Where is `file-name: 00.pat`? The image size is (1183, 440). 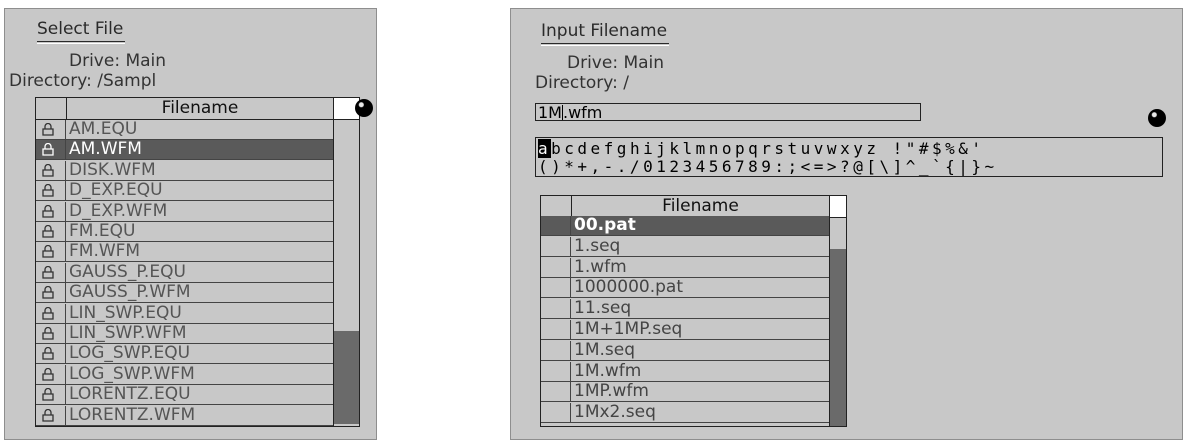
file-name: 00.pat is located at coordinates (605, 225).